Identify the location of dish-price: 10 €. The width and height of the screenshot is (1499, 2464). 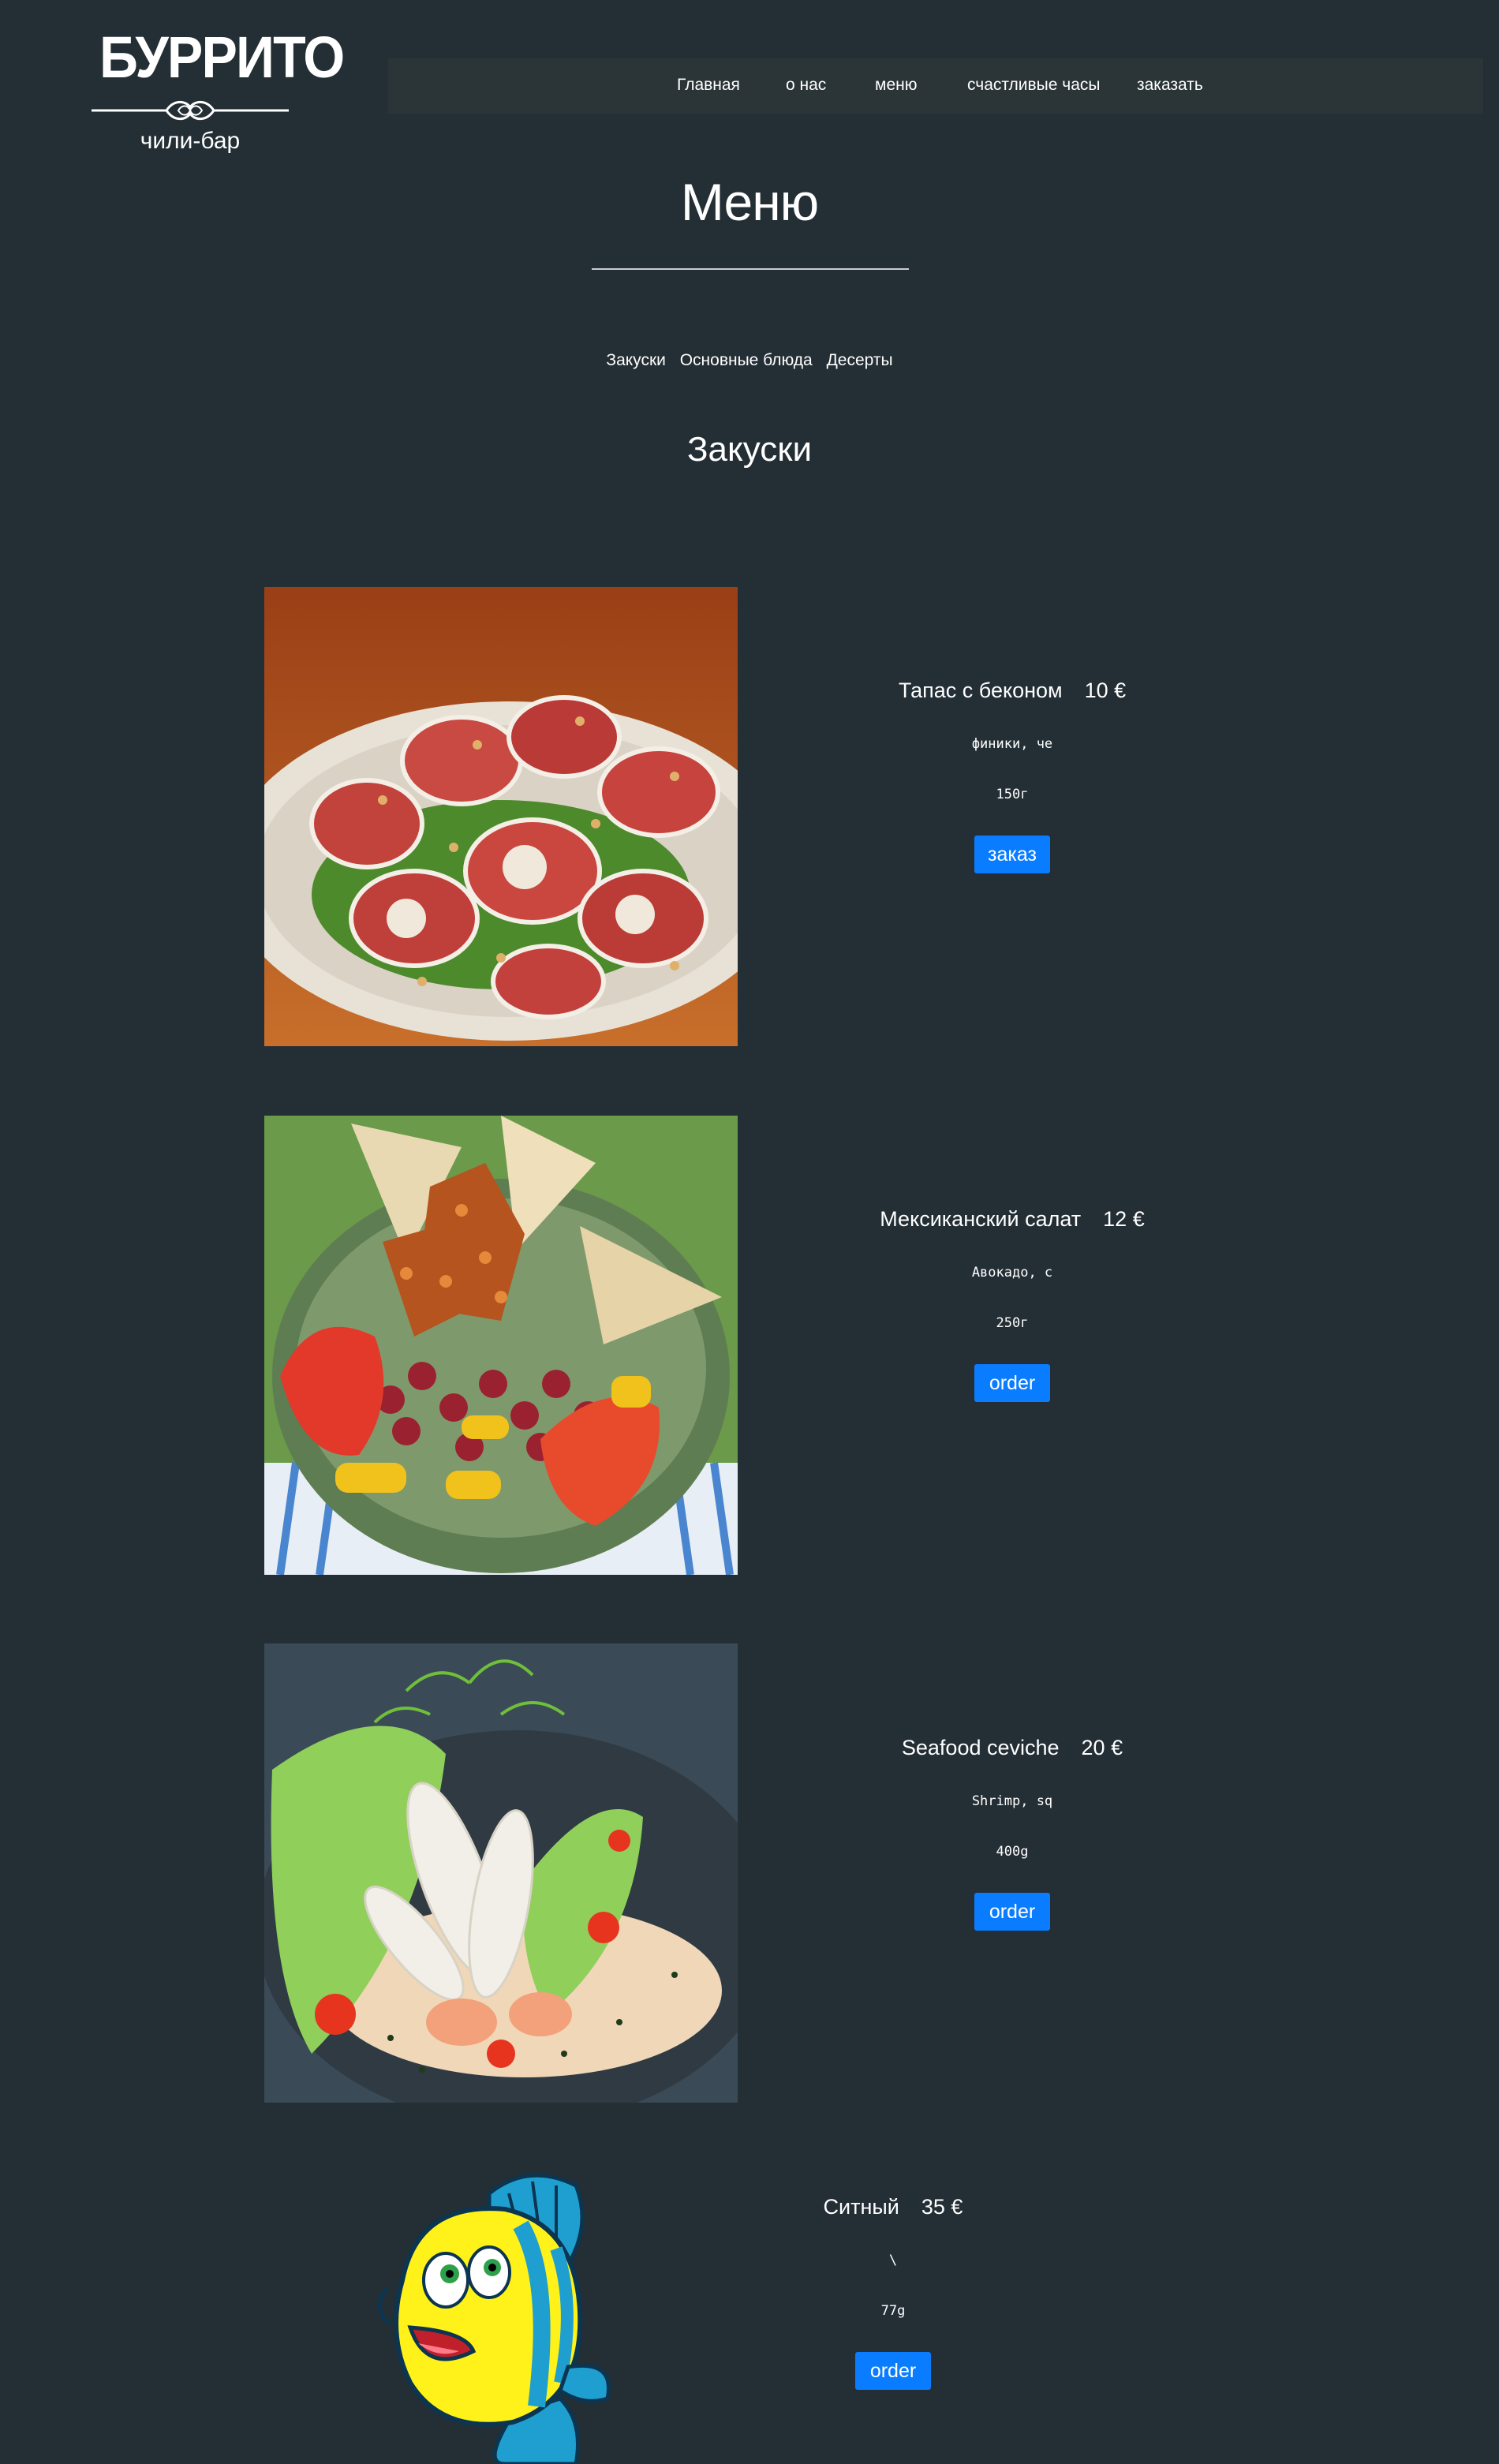
(1105, 690).